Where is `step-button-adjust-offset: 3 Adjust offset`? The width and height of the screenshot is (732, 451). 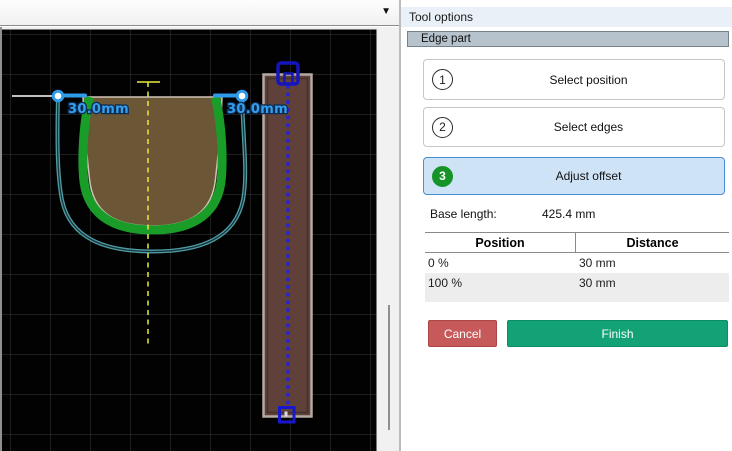
step-button-adjust-offset: 3 Adjust offset is located at coordinates (574, 176).